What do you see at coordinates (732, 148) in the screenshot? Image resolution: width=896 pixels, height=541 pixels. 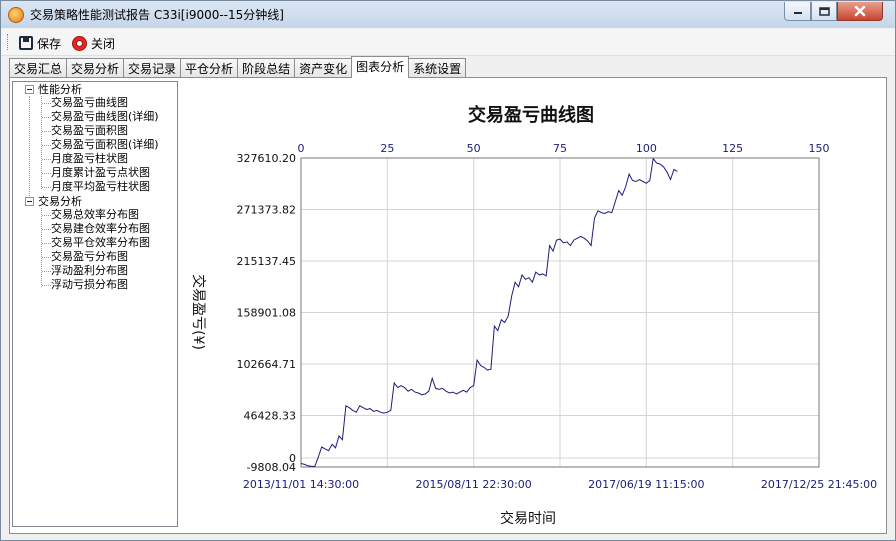 I see `top-x-tick-label: 125` at bounding box center [732, 148].